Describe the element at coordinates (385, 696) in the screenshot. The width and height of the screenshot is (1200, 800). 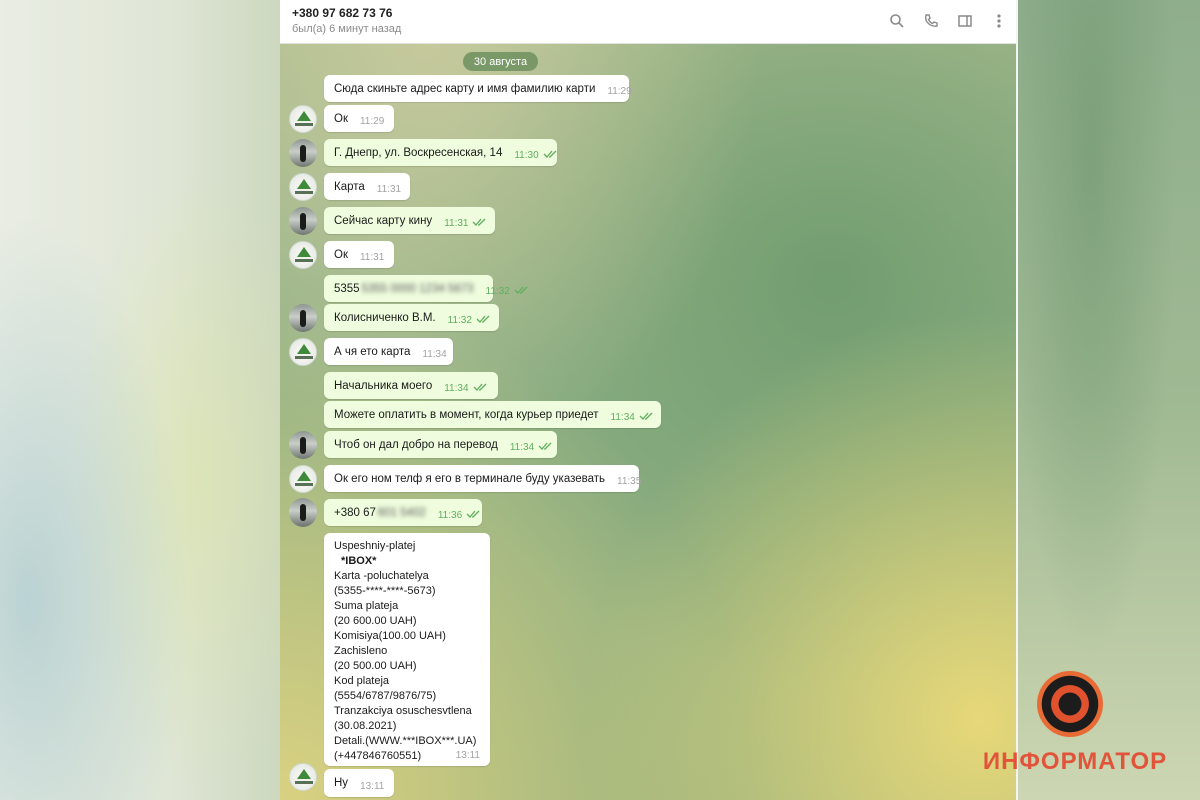
I see `receipt-line: (5554/6787/9876/75)` at that location.